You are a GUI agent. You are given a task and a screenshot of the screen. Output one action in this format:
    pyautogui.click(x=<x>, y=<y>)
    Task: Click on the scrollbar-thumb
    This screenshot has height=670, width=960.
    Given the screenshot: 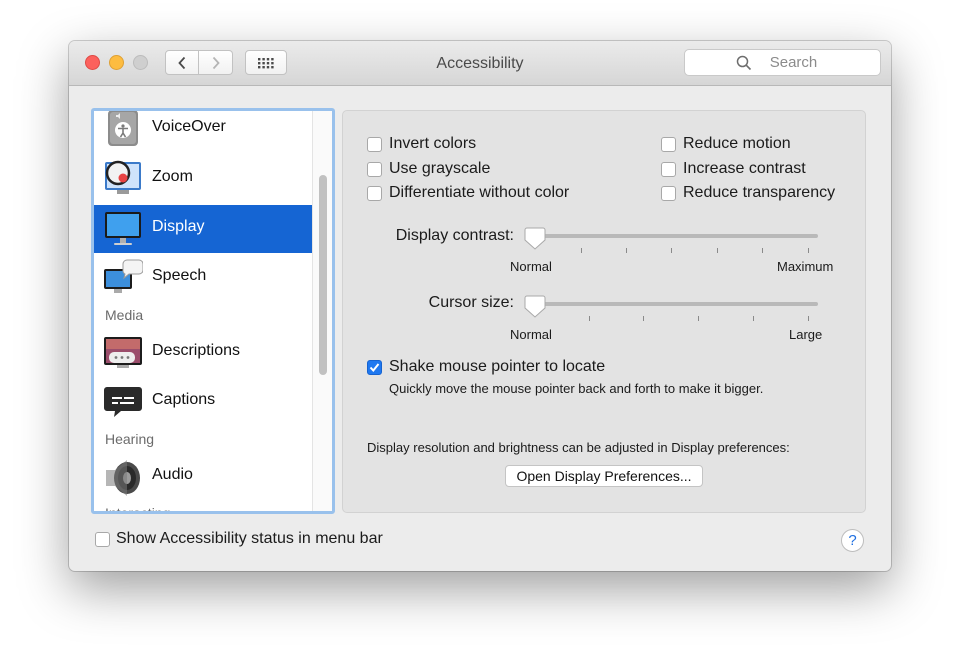 What is the action you would take?
    pyautogui.click(x=323, y=275)
    